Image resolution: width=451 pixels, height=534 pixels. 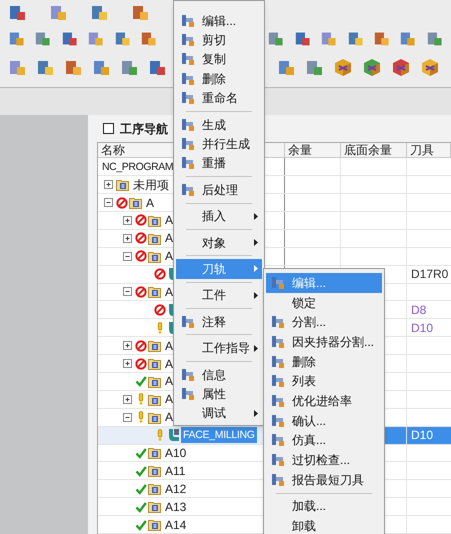 I want to click on tree-item-label: A12, so click(x=175, y=488).